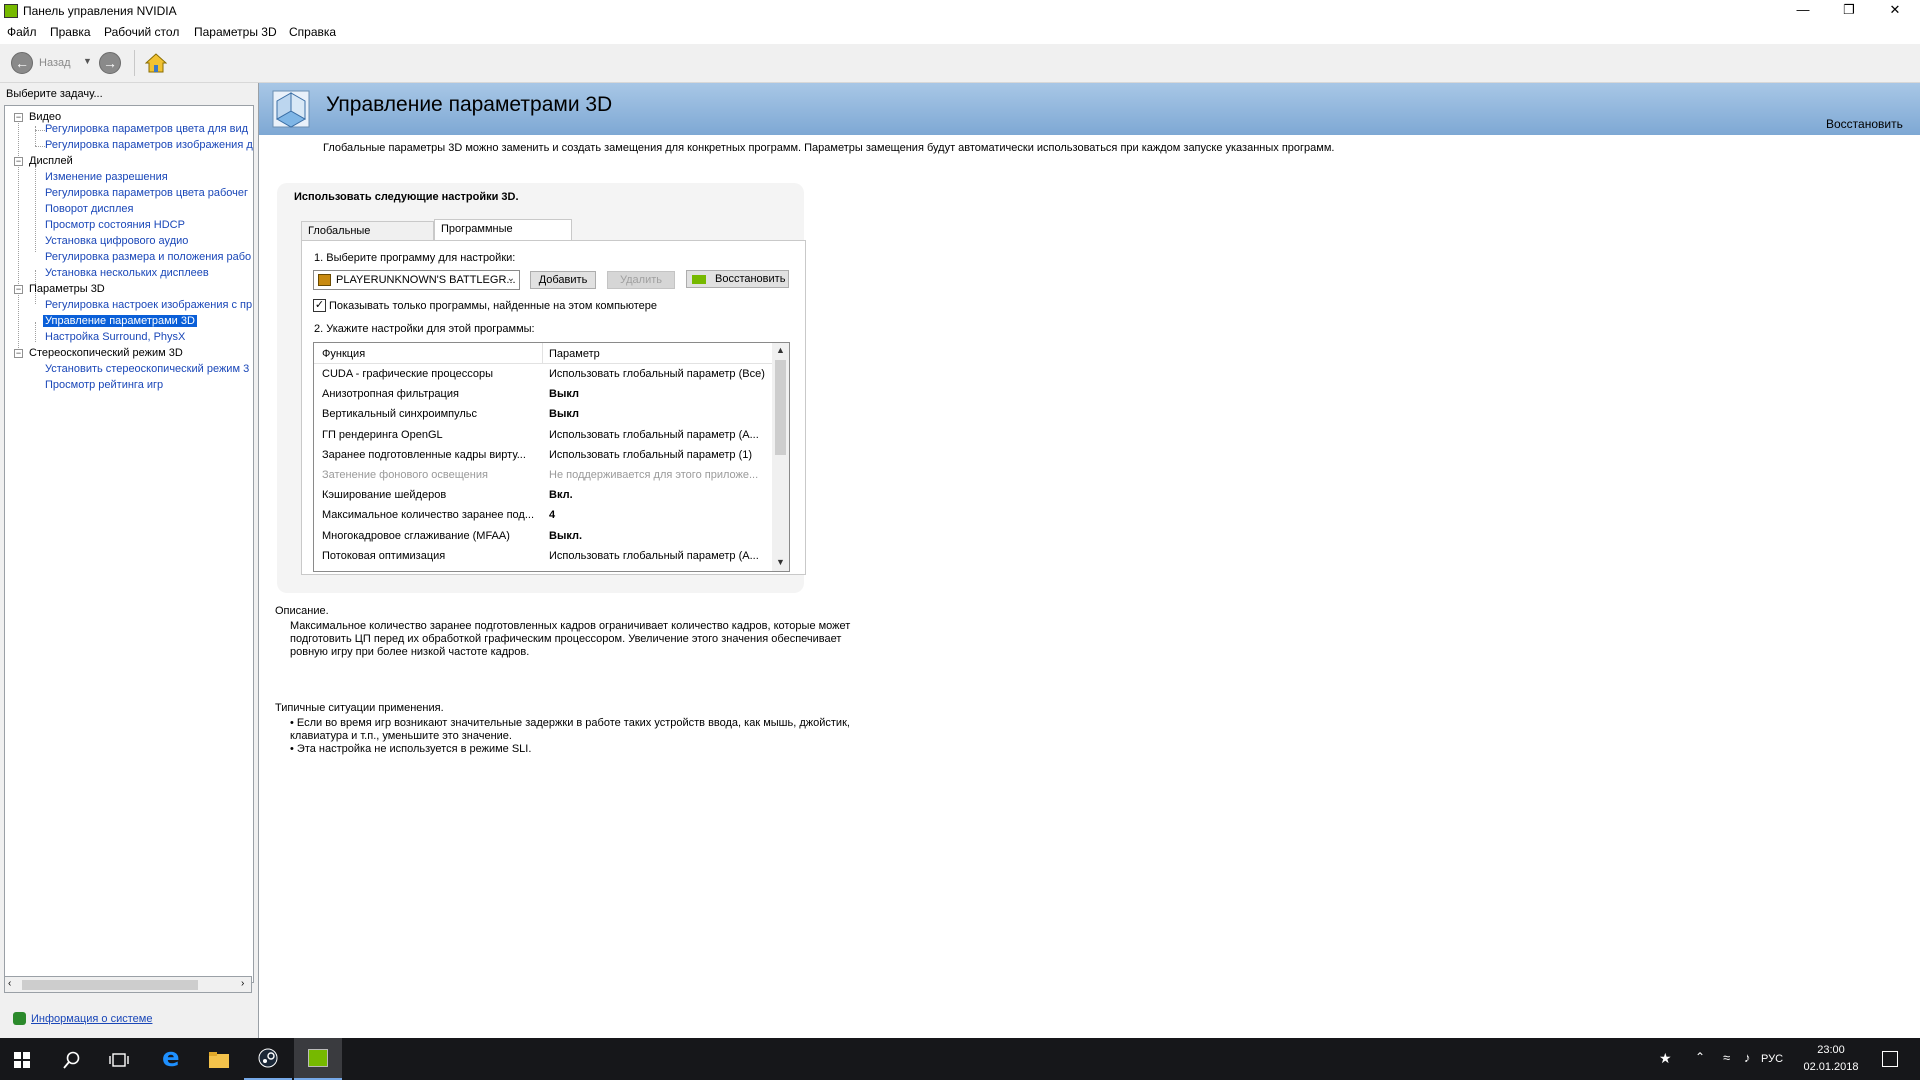 The width and height of the screenshot is (1920, 1080). Describe the element at coordinates (1665, 1058) in the screenshot. I see `people-icon: ★` at that location.